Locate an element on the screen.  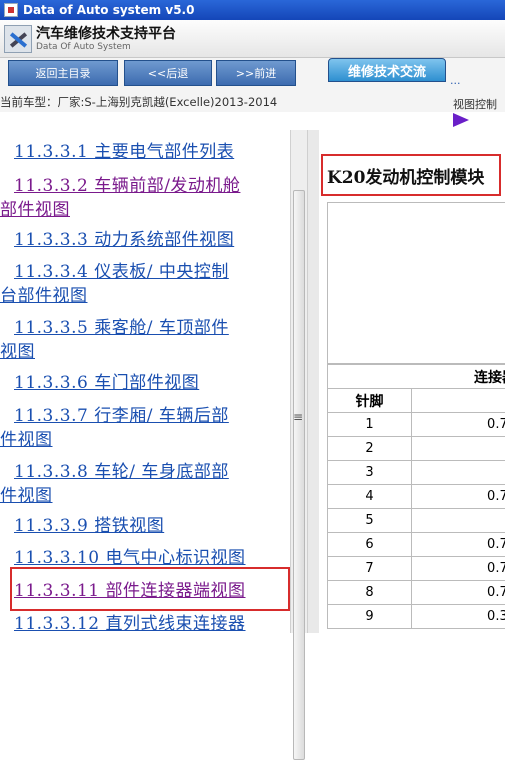
toc-item-11-3-3-9: 11.3.3.9 搭铁视图 is located at coordinates (144, 526).